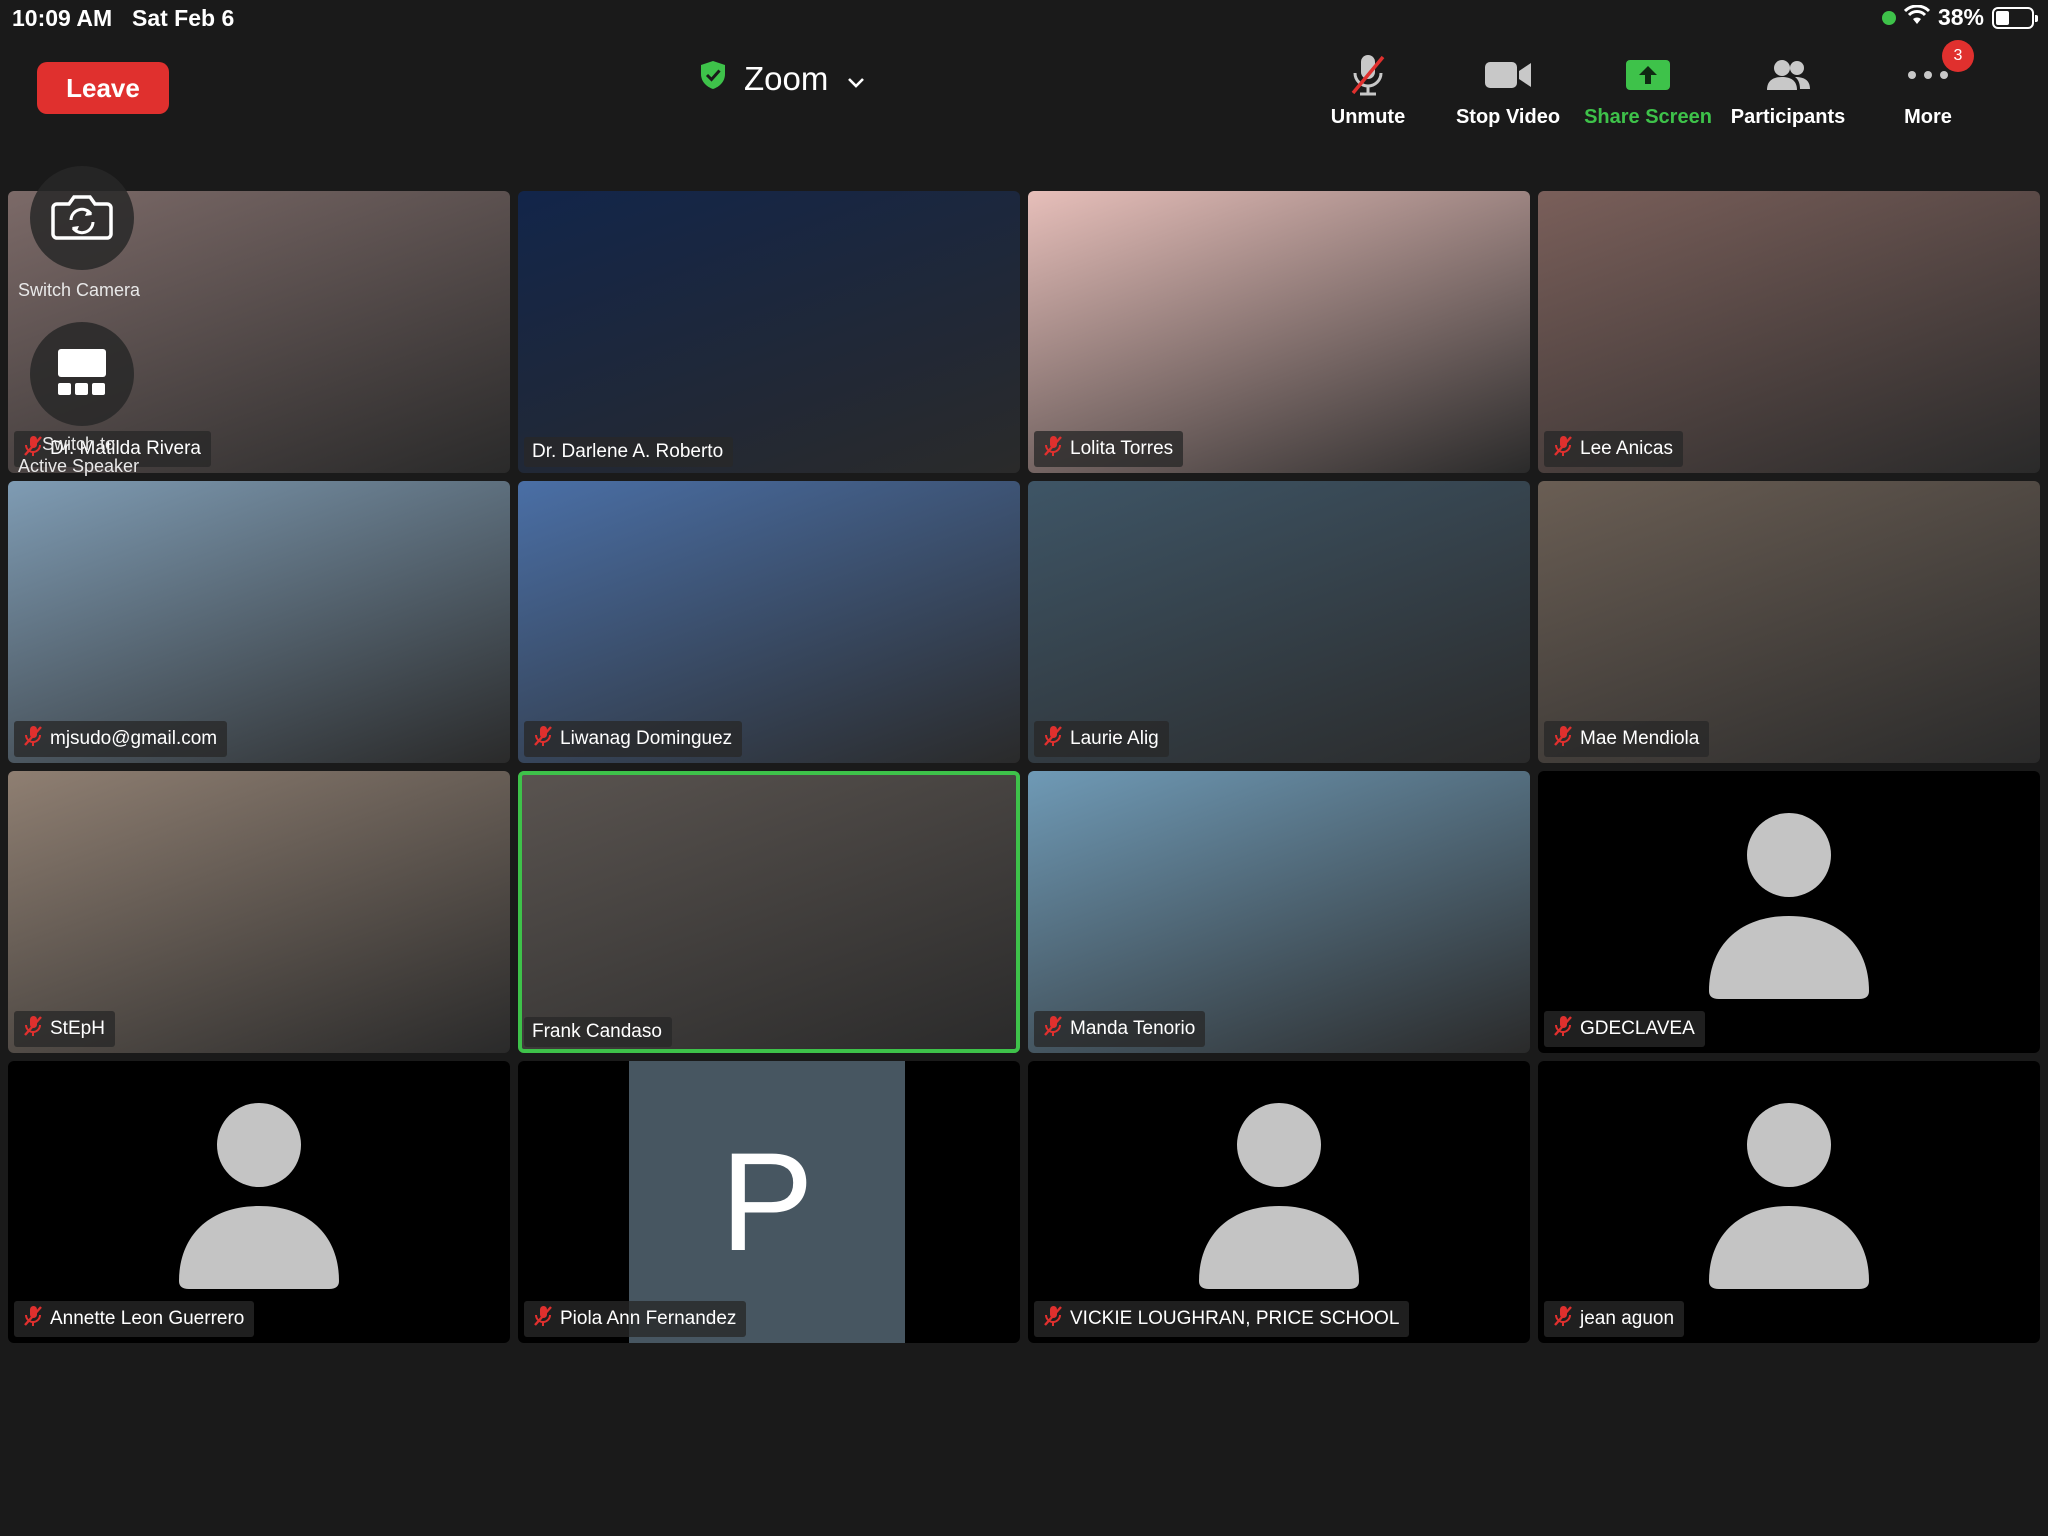 The image size is (2048, 1536). Describe the element at coordinates (62, 18) in the screenshot. I see `status-time: 10:09 AM` at that location.